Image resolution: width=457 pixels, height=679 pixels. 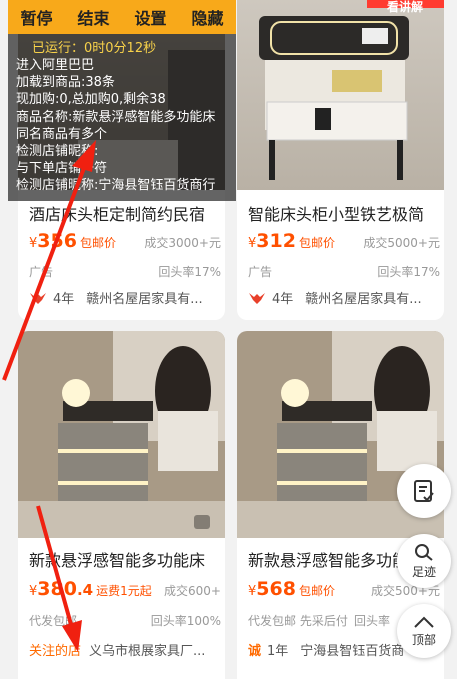 I want to click on price-decimal: .4, so click(x=85, y=590).